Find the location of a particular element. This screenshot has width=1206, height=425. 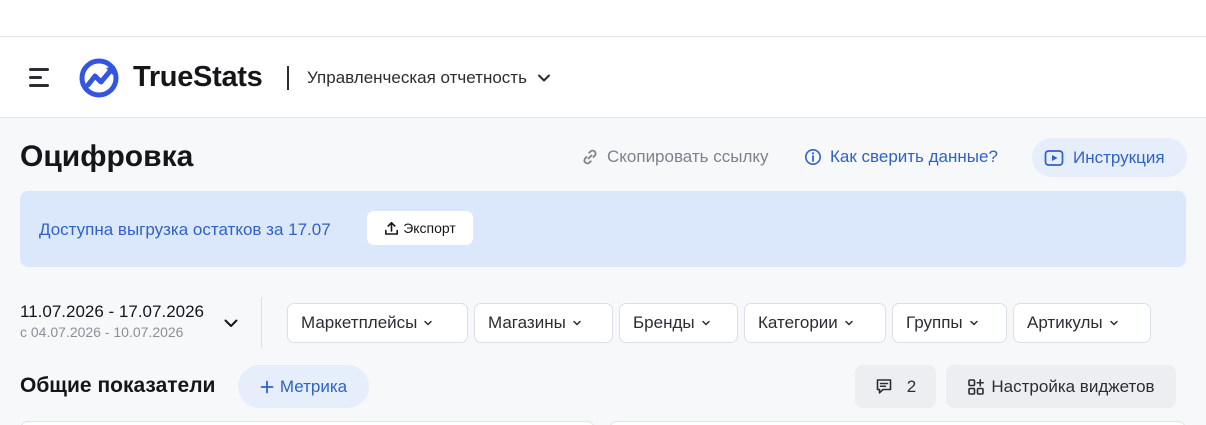

filter-label: Группы is located at coordinates (934, 322).